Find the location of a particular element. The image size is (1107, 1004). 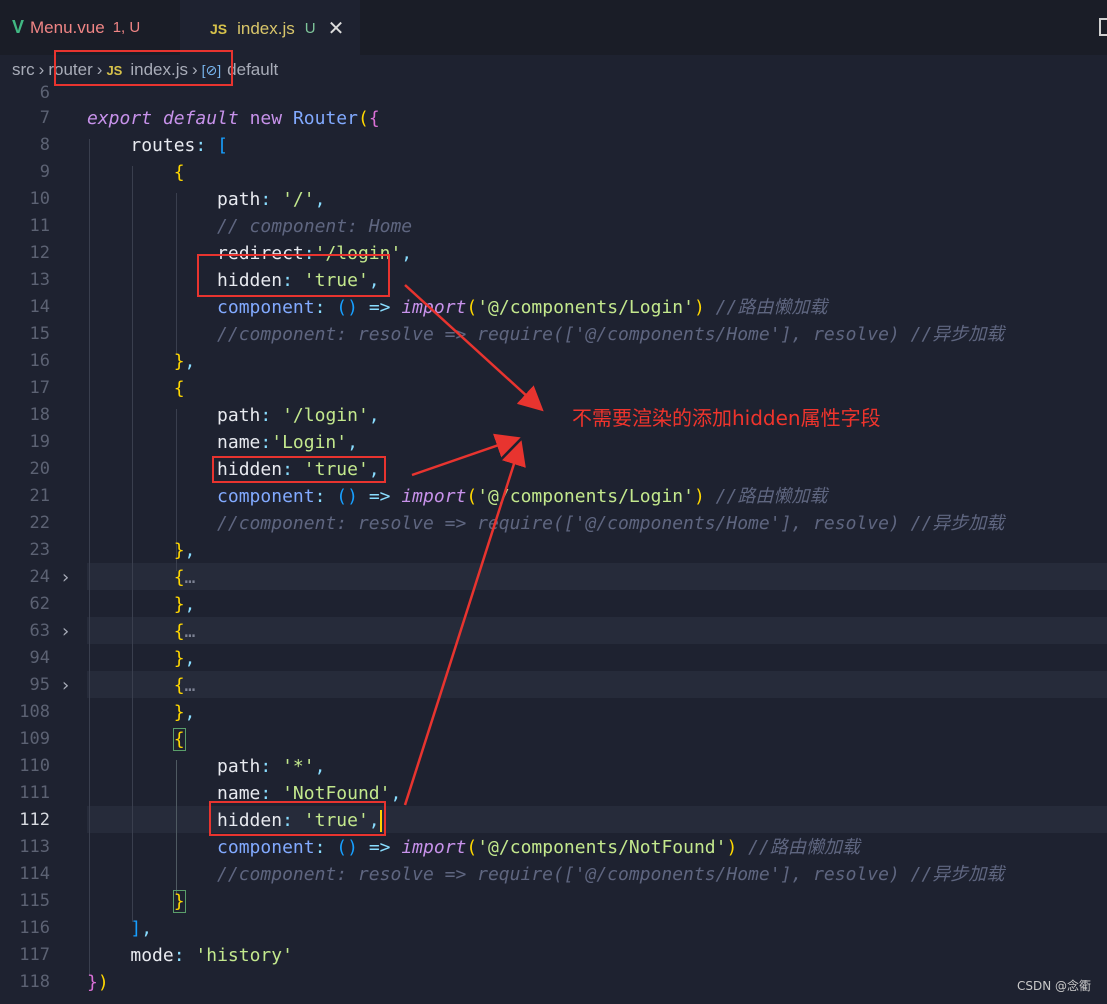

line-number: 8 is located at coordinates (44, 145).